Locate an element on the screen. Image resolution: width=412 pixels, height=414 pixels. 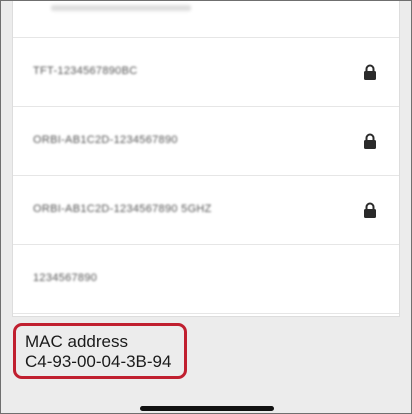
network-name: 1234567890 is located at coordinates (65, 278).